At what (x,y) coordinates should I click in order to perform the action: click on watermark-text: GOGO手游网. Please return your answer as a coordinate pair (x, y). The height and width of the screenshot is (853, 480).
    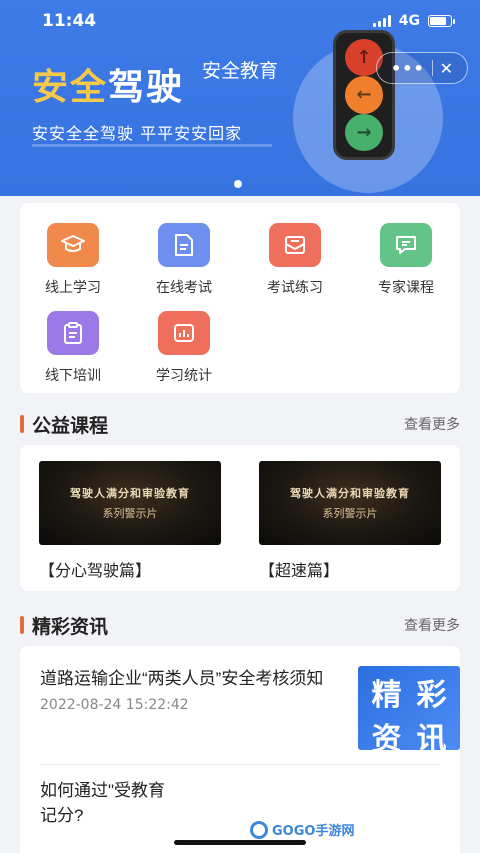
    Looking at the image, I should click on (313, 831).